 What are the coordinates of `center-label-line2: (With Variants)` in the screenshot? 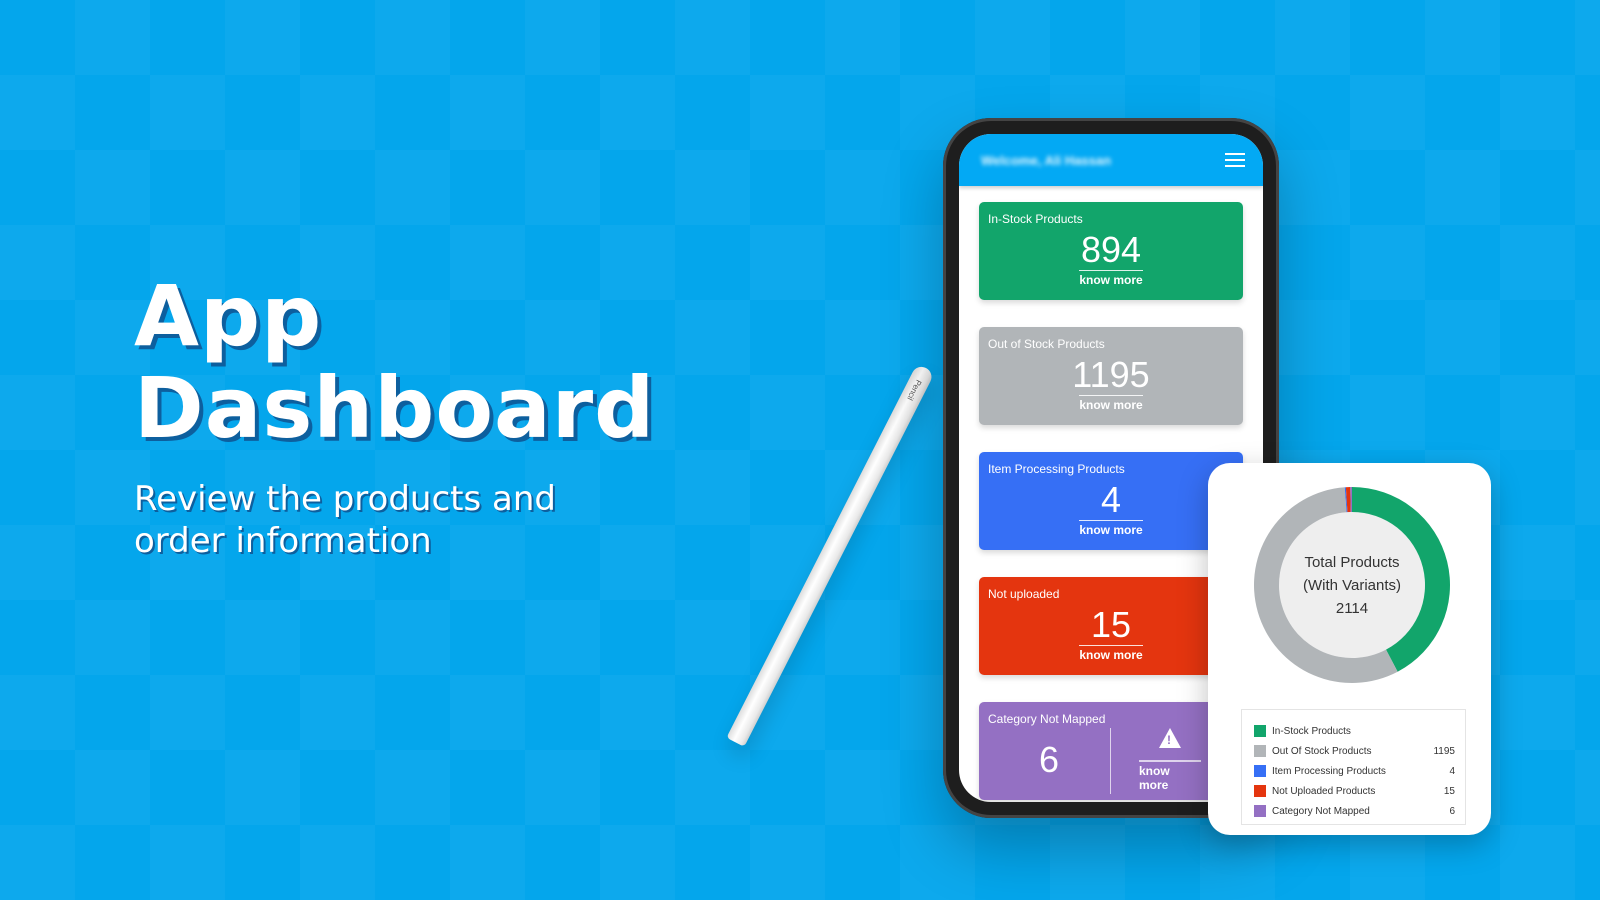 It's located at (1352, 585).